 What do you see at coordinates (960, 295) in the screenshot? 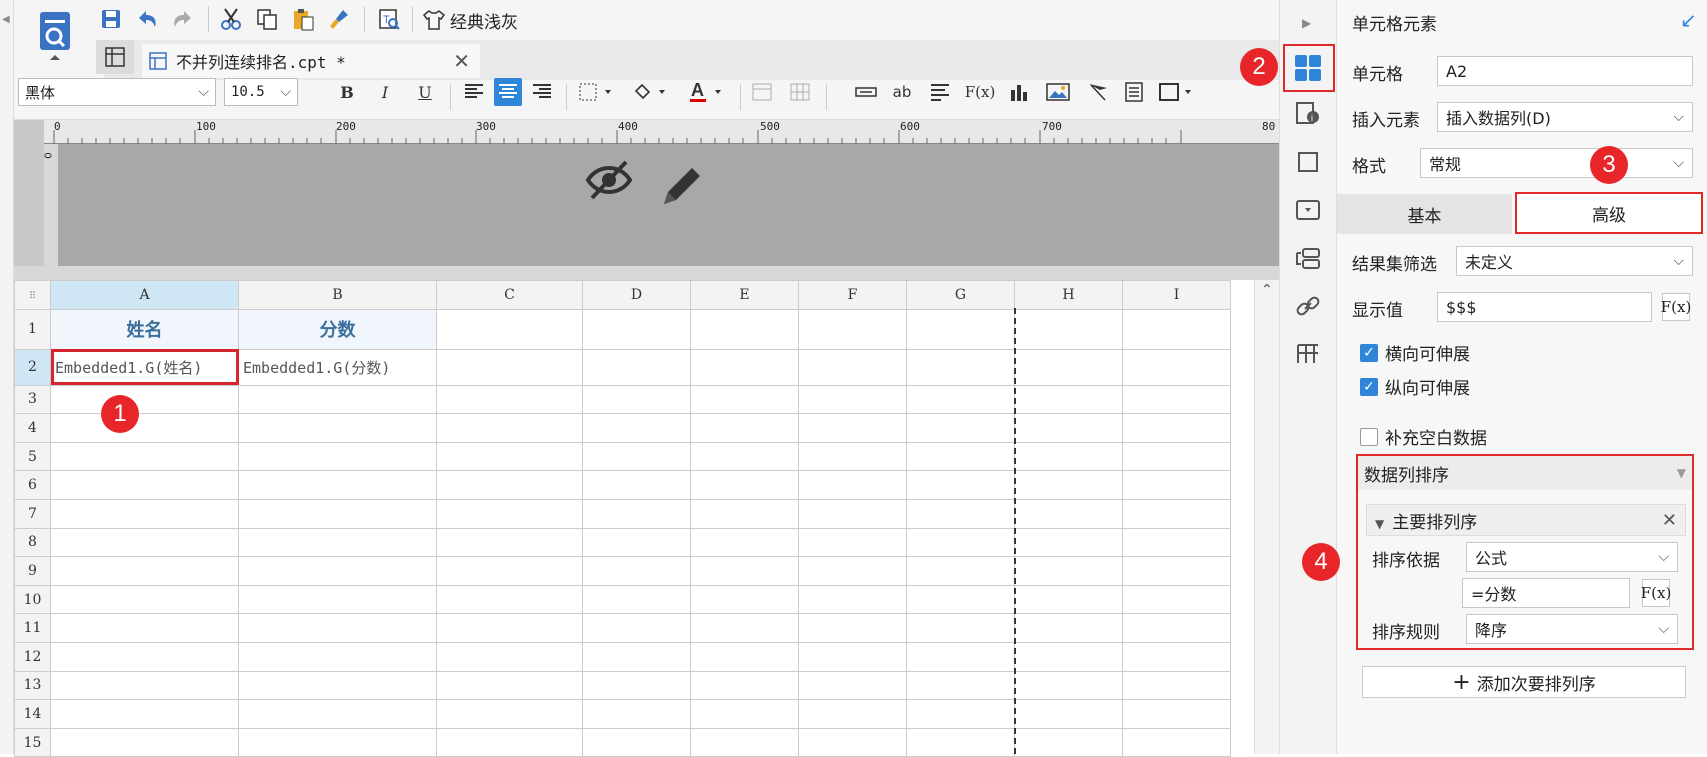
I see `col-header-g: G` at bounding box center [960, 295].